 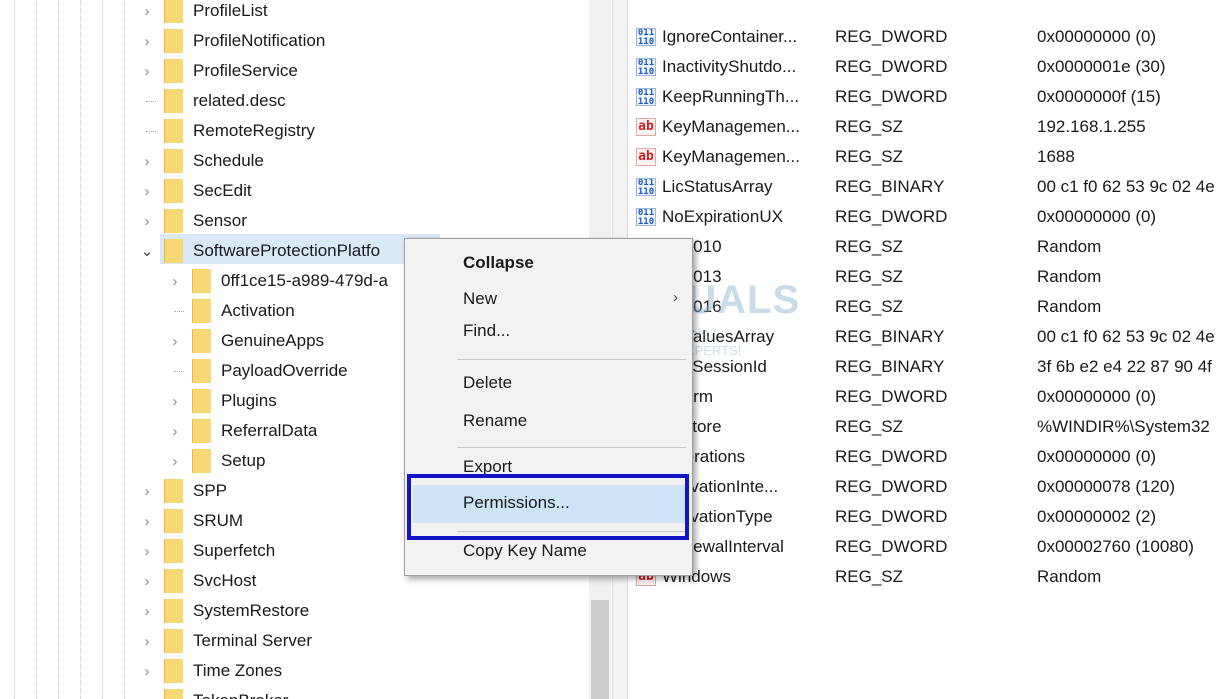 I want to click on menu-item-collapse: Collapse, so click(x=498, y=263).